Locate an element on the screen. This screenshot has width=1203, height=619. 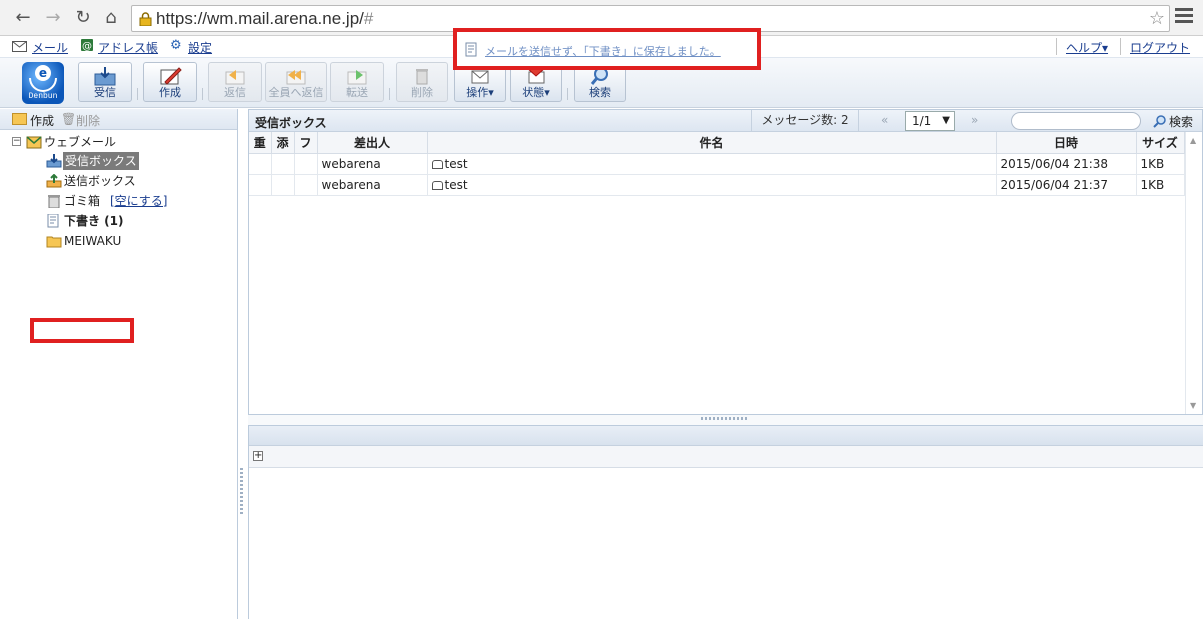
row-date: 2015/06/04 21:37 is located at coordinates (1066, 185).